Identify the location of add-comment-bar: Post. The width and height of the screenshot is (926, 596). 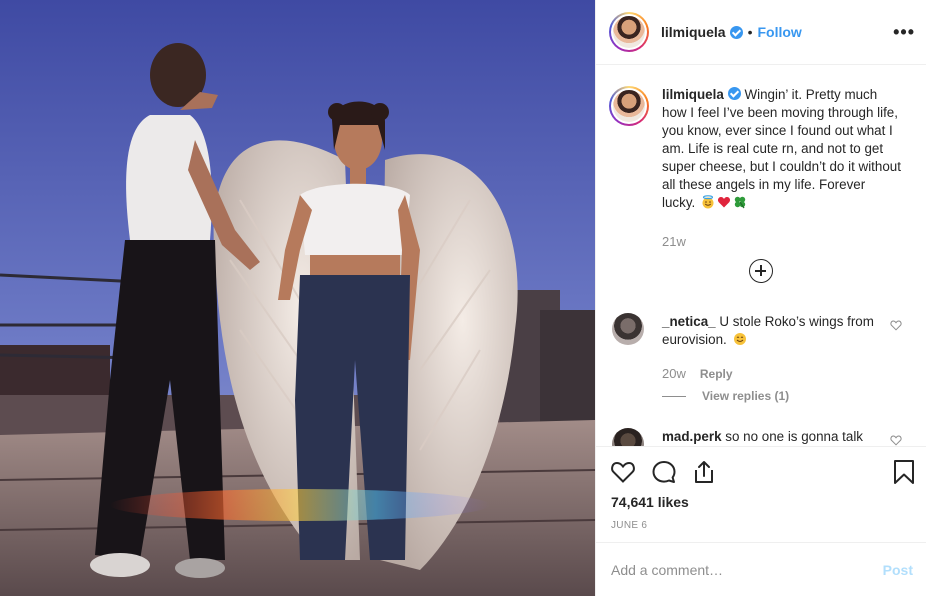
(761, 569).